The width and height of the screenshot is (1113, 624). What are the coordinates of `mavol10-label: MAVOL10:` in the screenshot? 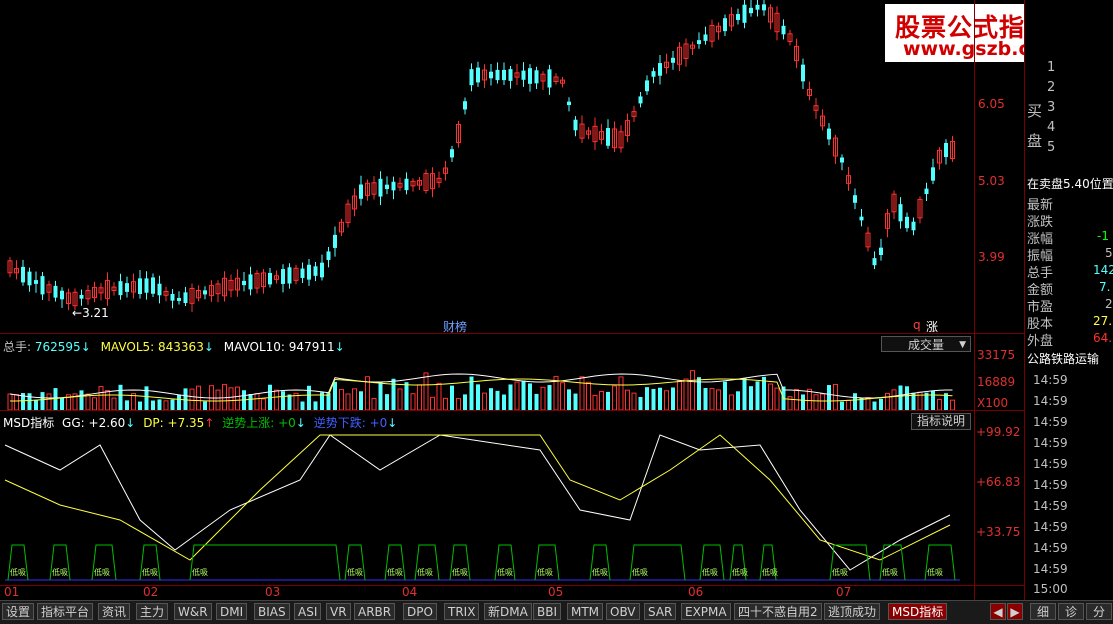 It's located at (254, 347).